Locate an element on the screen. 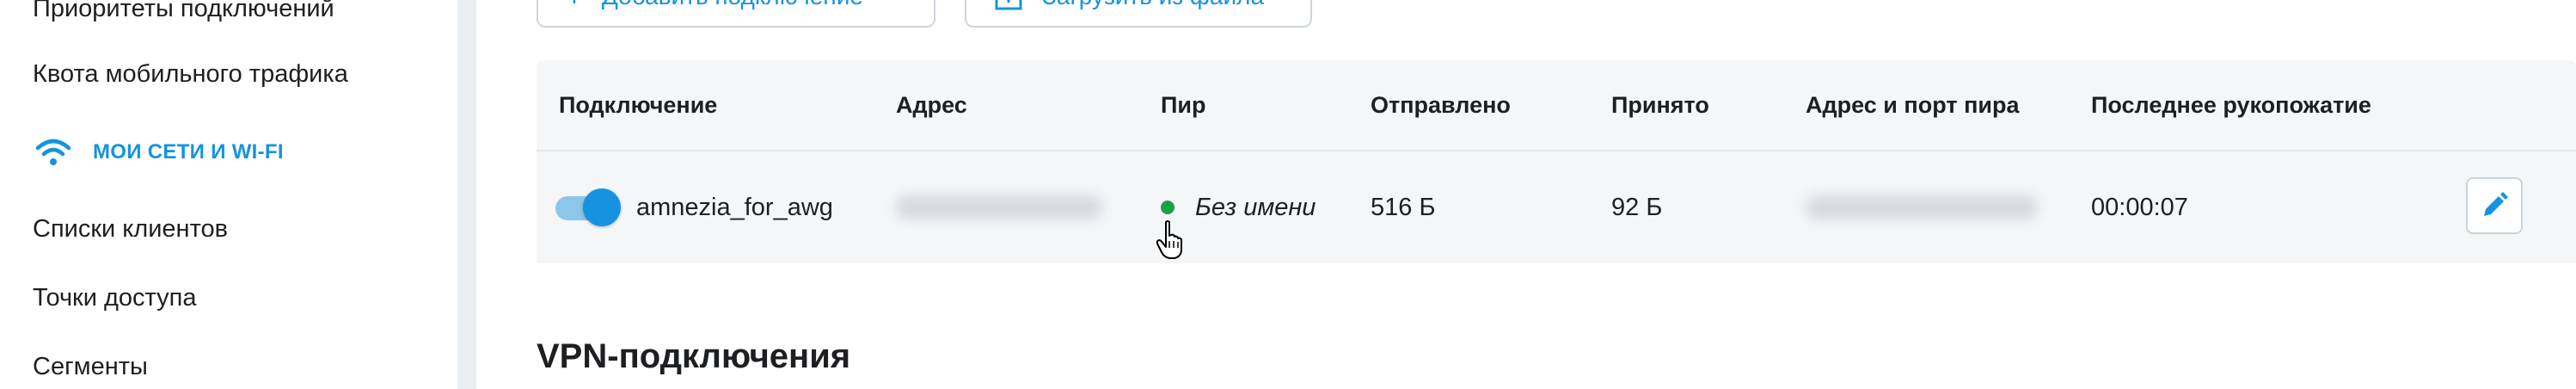 The width and height of the screenshot is (2576, 389). connection-name: amnezia_for_awg is located at coordinates (734, 207).